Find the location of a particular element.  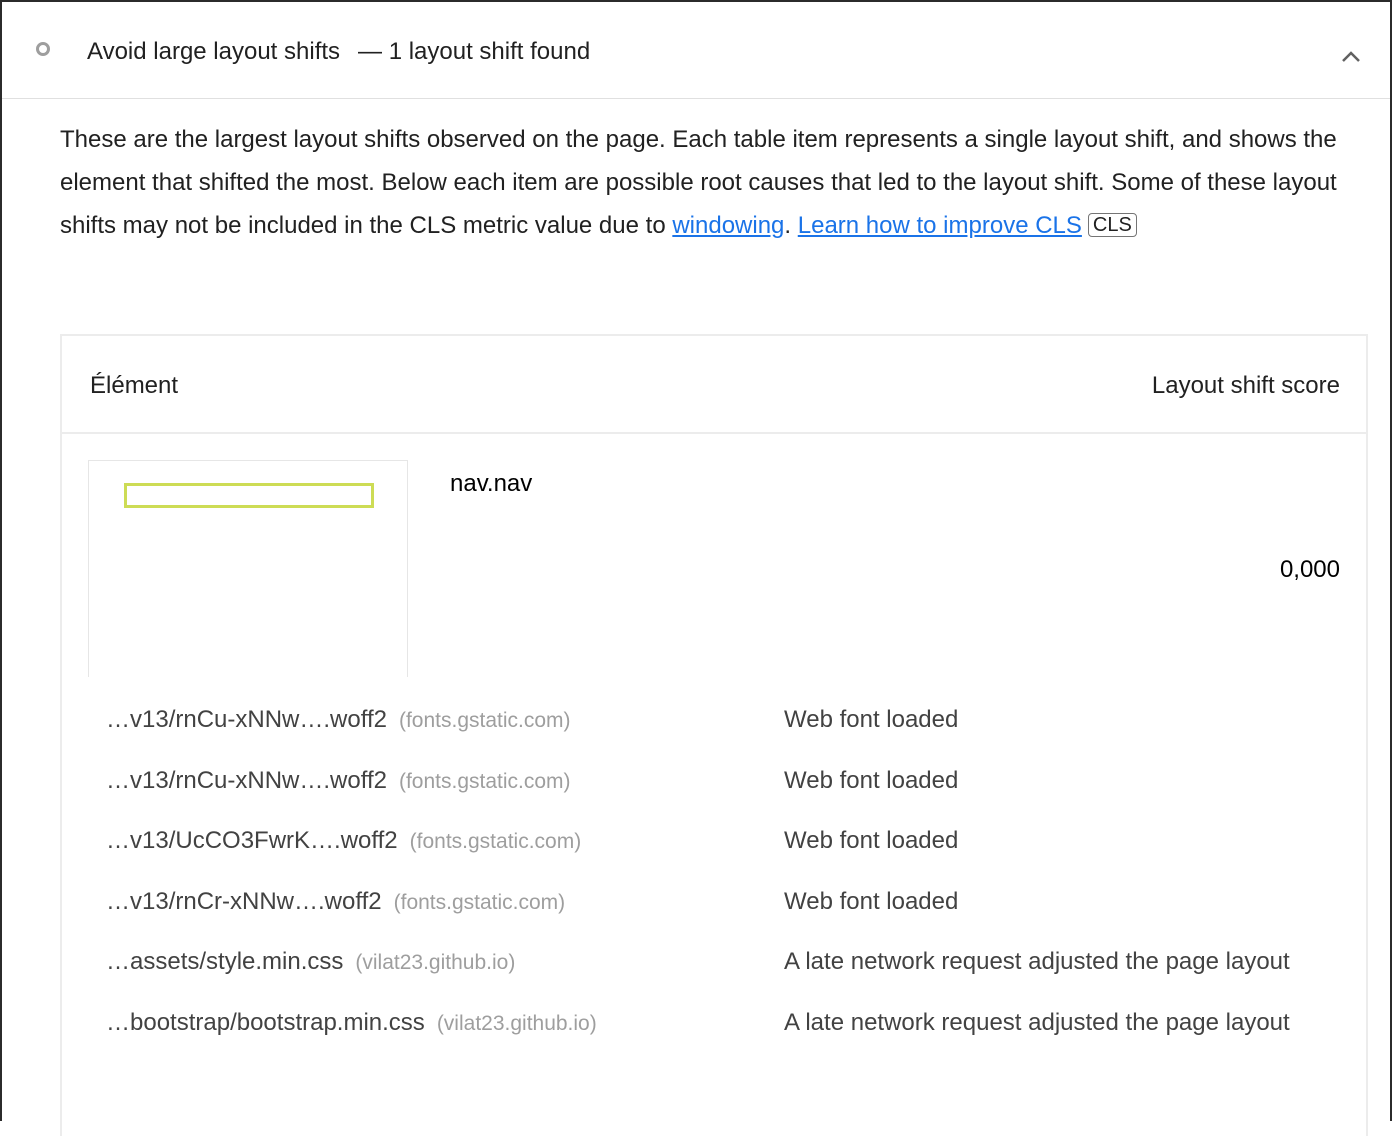

root-cause-url-text: …bootstrap/bootstrap.min.css is located at coordinates (265, 1022).